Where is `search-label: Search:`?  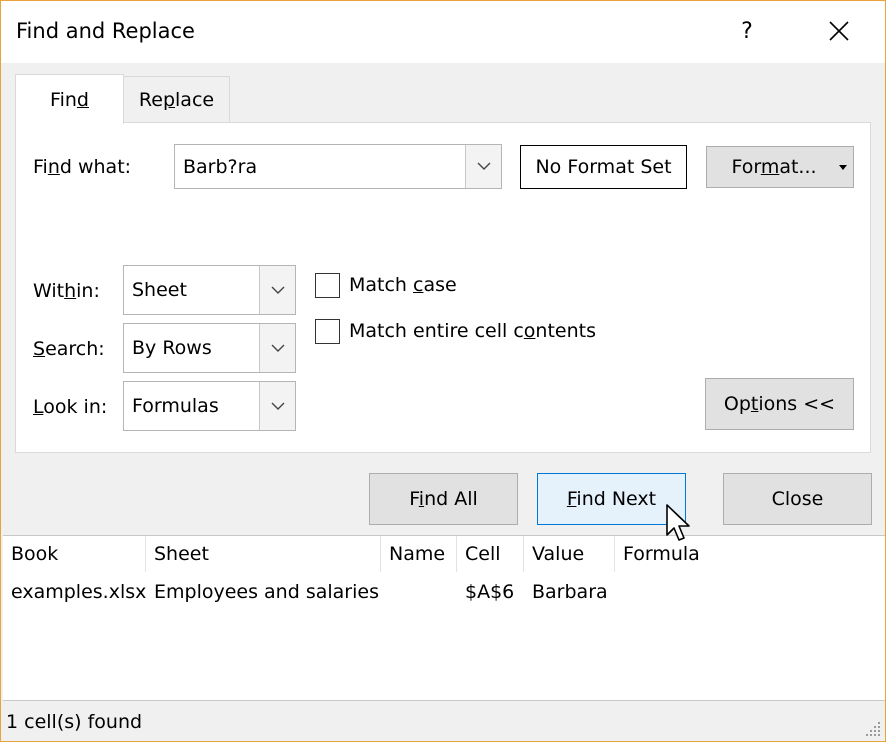 search-label: Search: is located at coordinates (69, 349).